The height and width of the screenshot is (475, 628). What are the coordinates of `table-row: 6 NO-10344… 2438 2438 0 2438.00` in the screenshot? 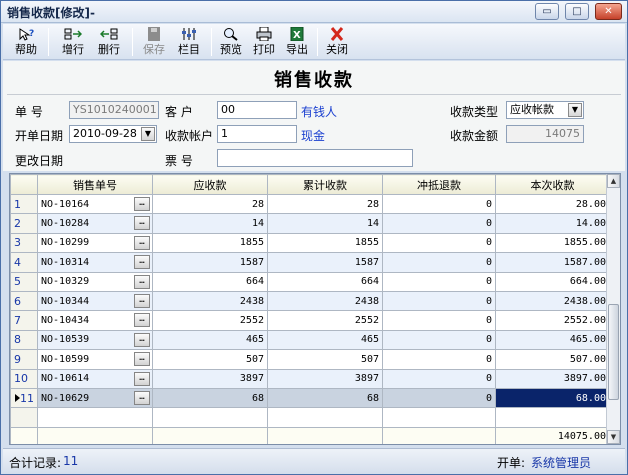 It's located at (310, 301).